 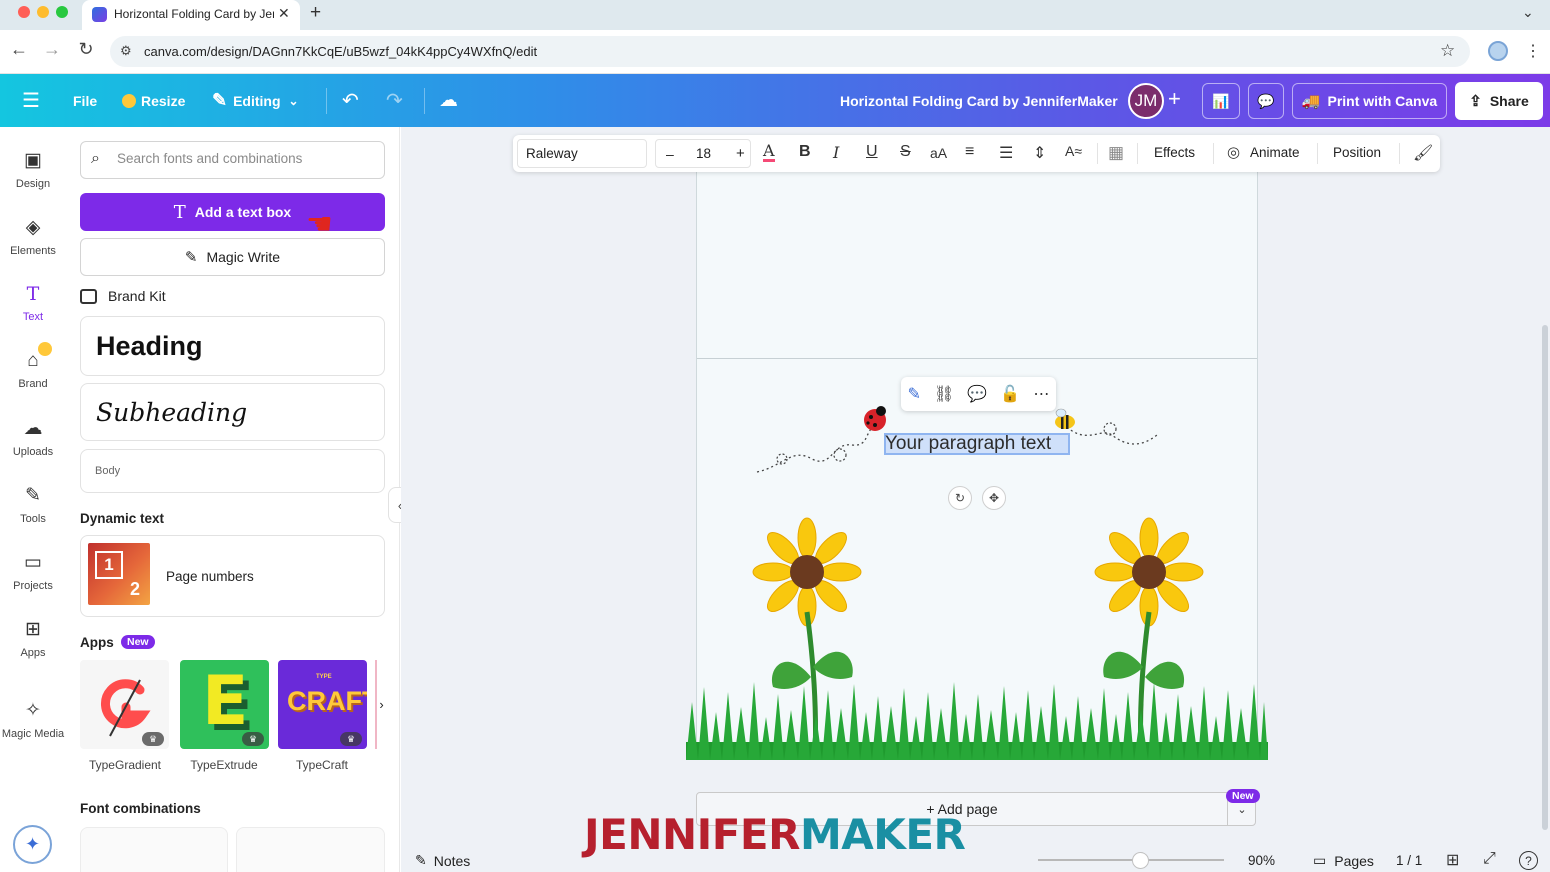 I want to click on body-style-button: Body, so click(x=232, y=471).